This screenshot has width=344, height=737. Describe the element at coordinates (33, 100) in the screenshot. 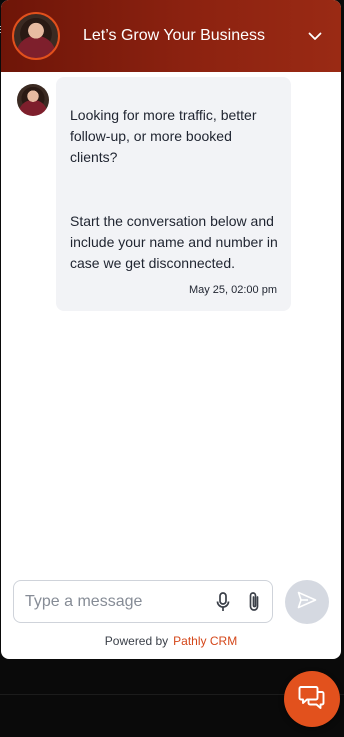

I see `message-avatar` at that location.